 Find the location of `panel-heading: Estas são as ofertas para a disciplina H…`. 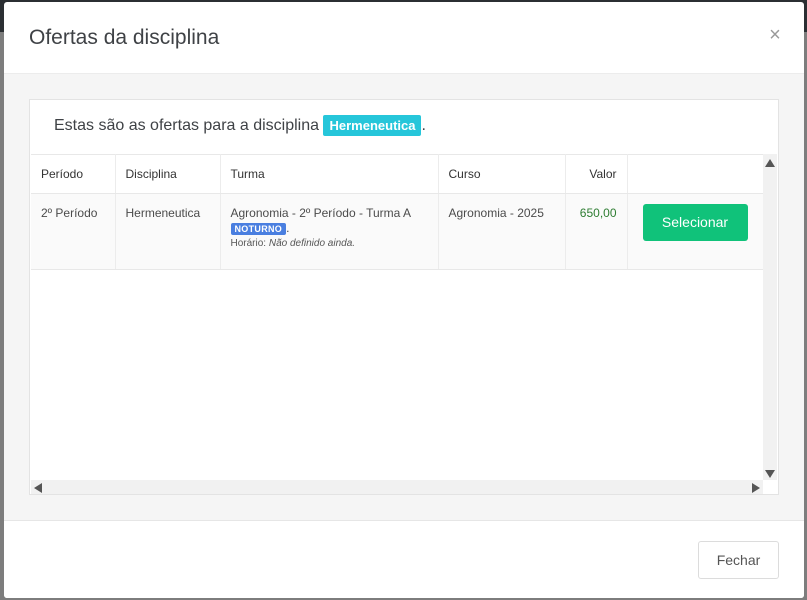

panel-heading: Estas são as ofertas para a disciplina H… is located at coordinates (240, 126).